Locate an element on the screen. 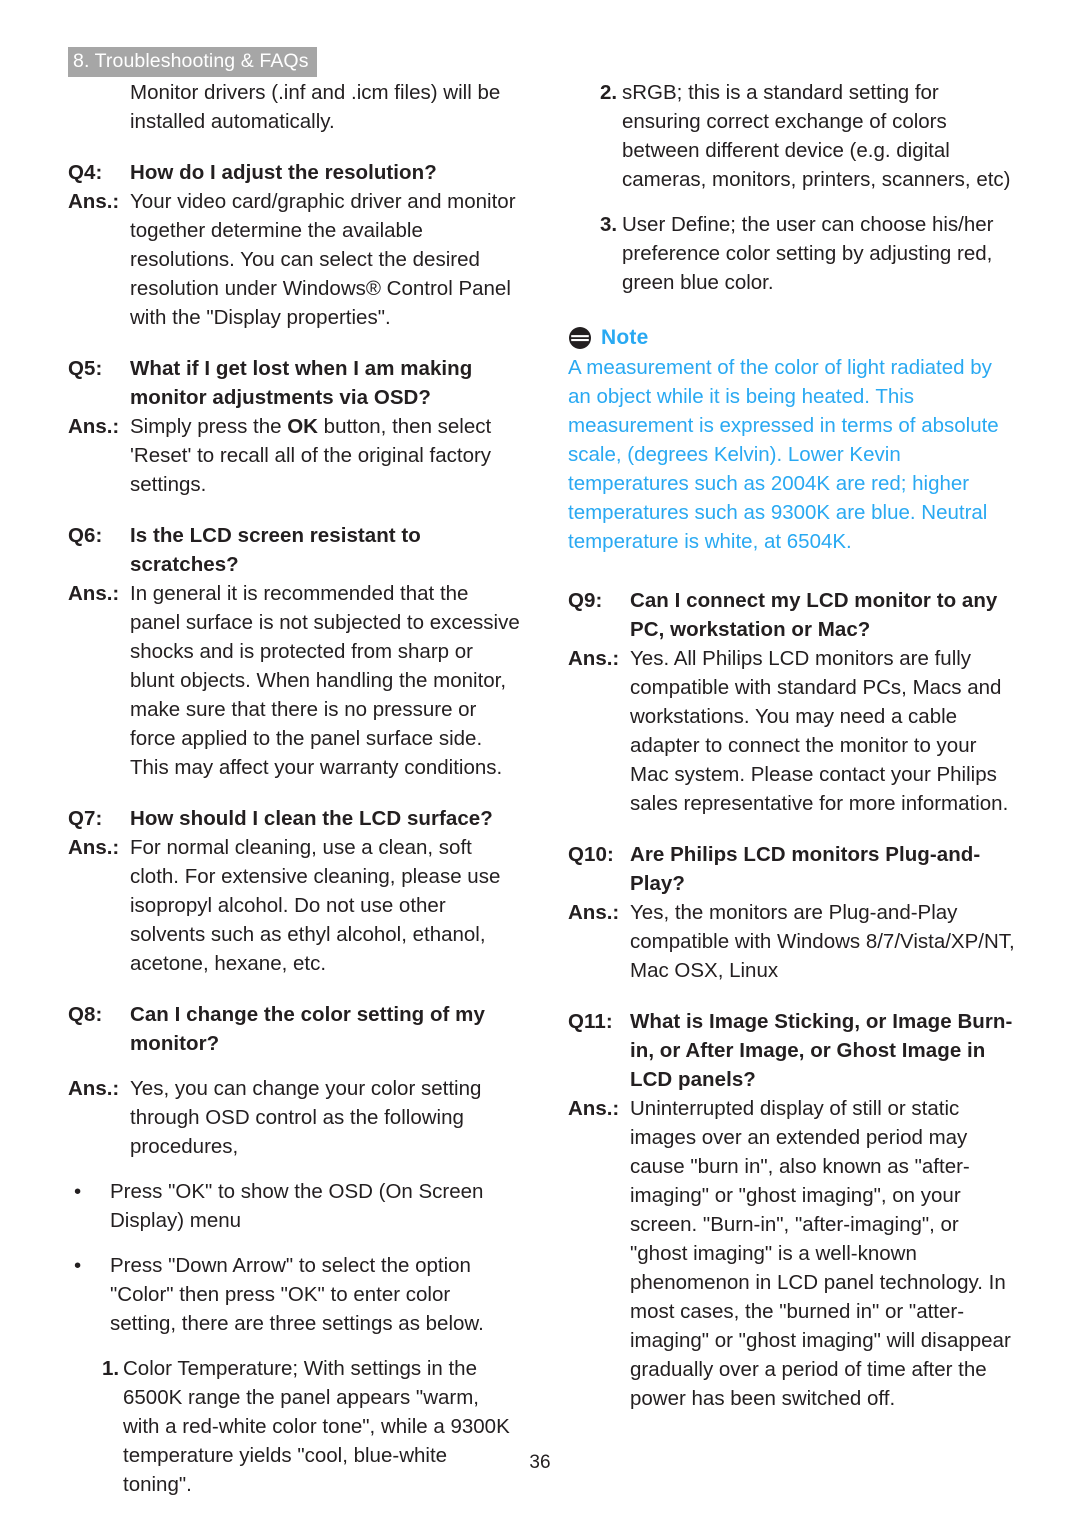 This screenshot has height=1532, width=1080. section-header-badge: 8. Troubleshooting & FAQs is located at coordinates (192, 62).